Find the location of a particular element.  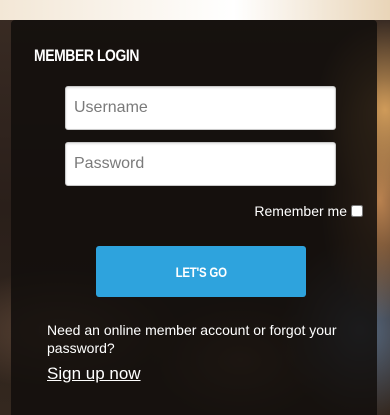

remember-me: Remember me is located at coordinates (308, 211).